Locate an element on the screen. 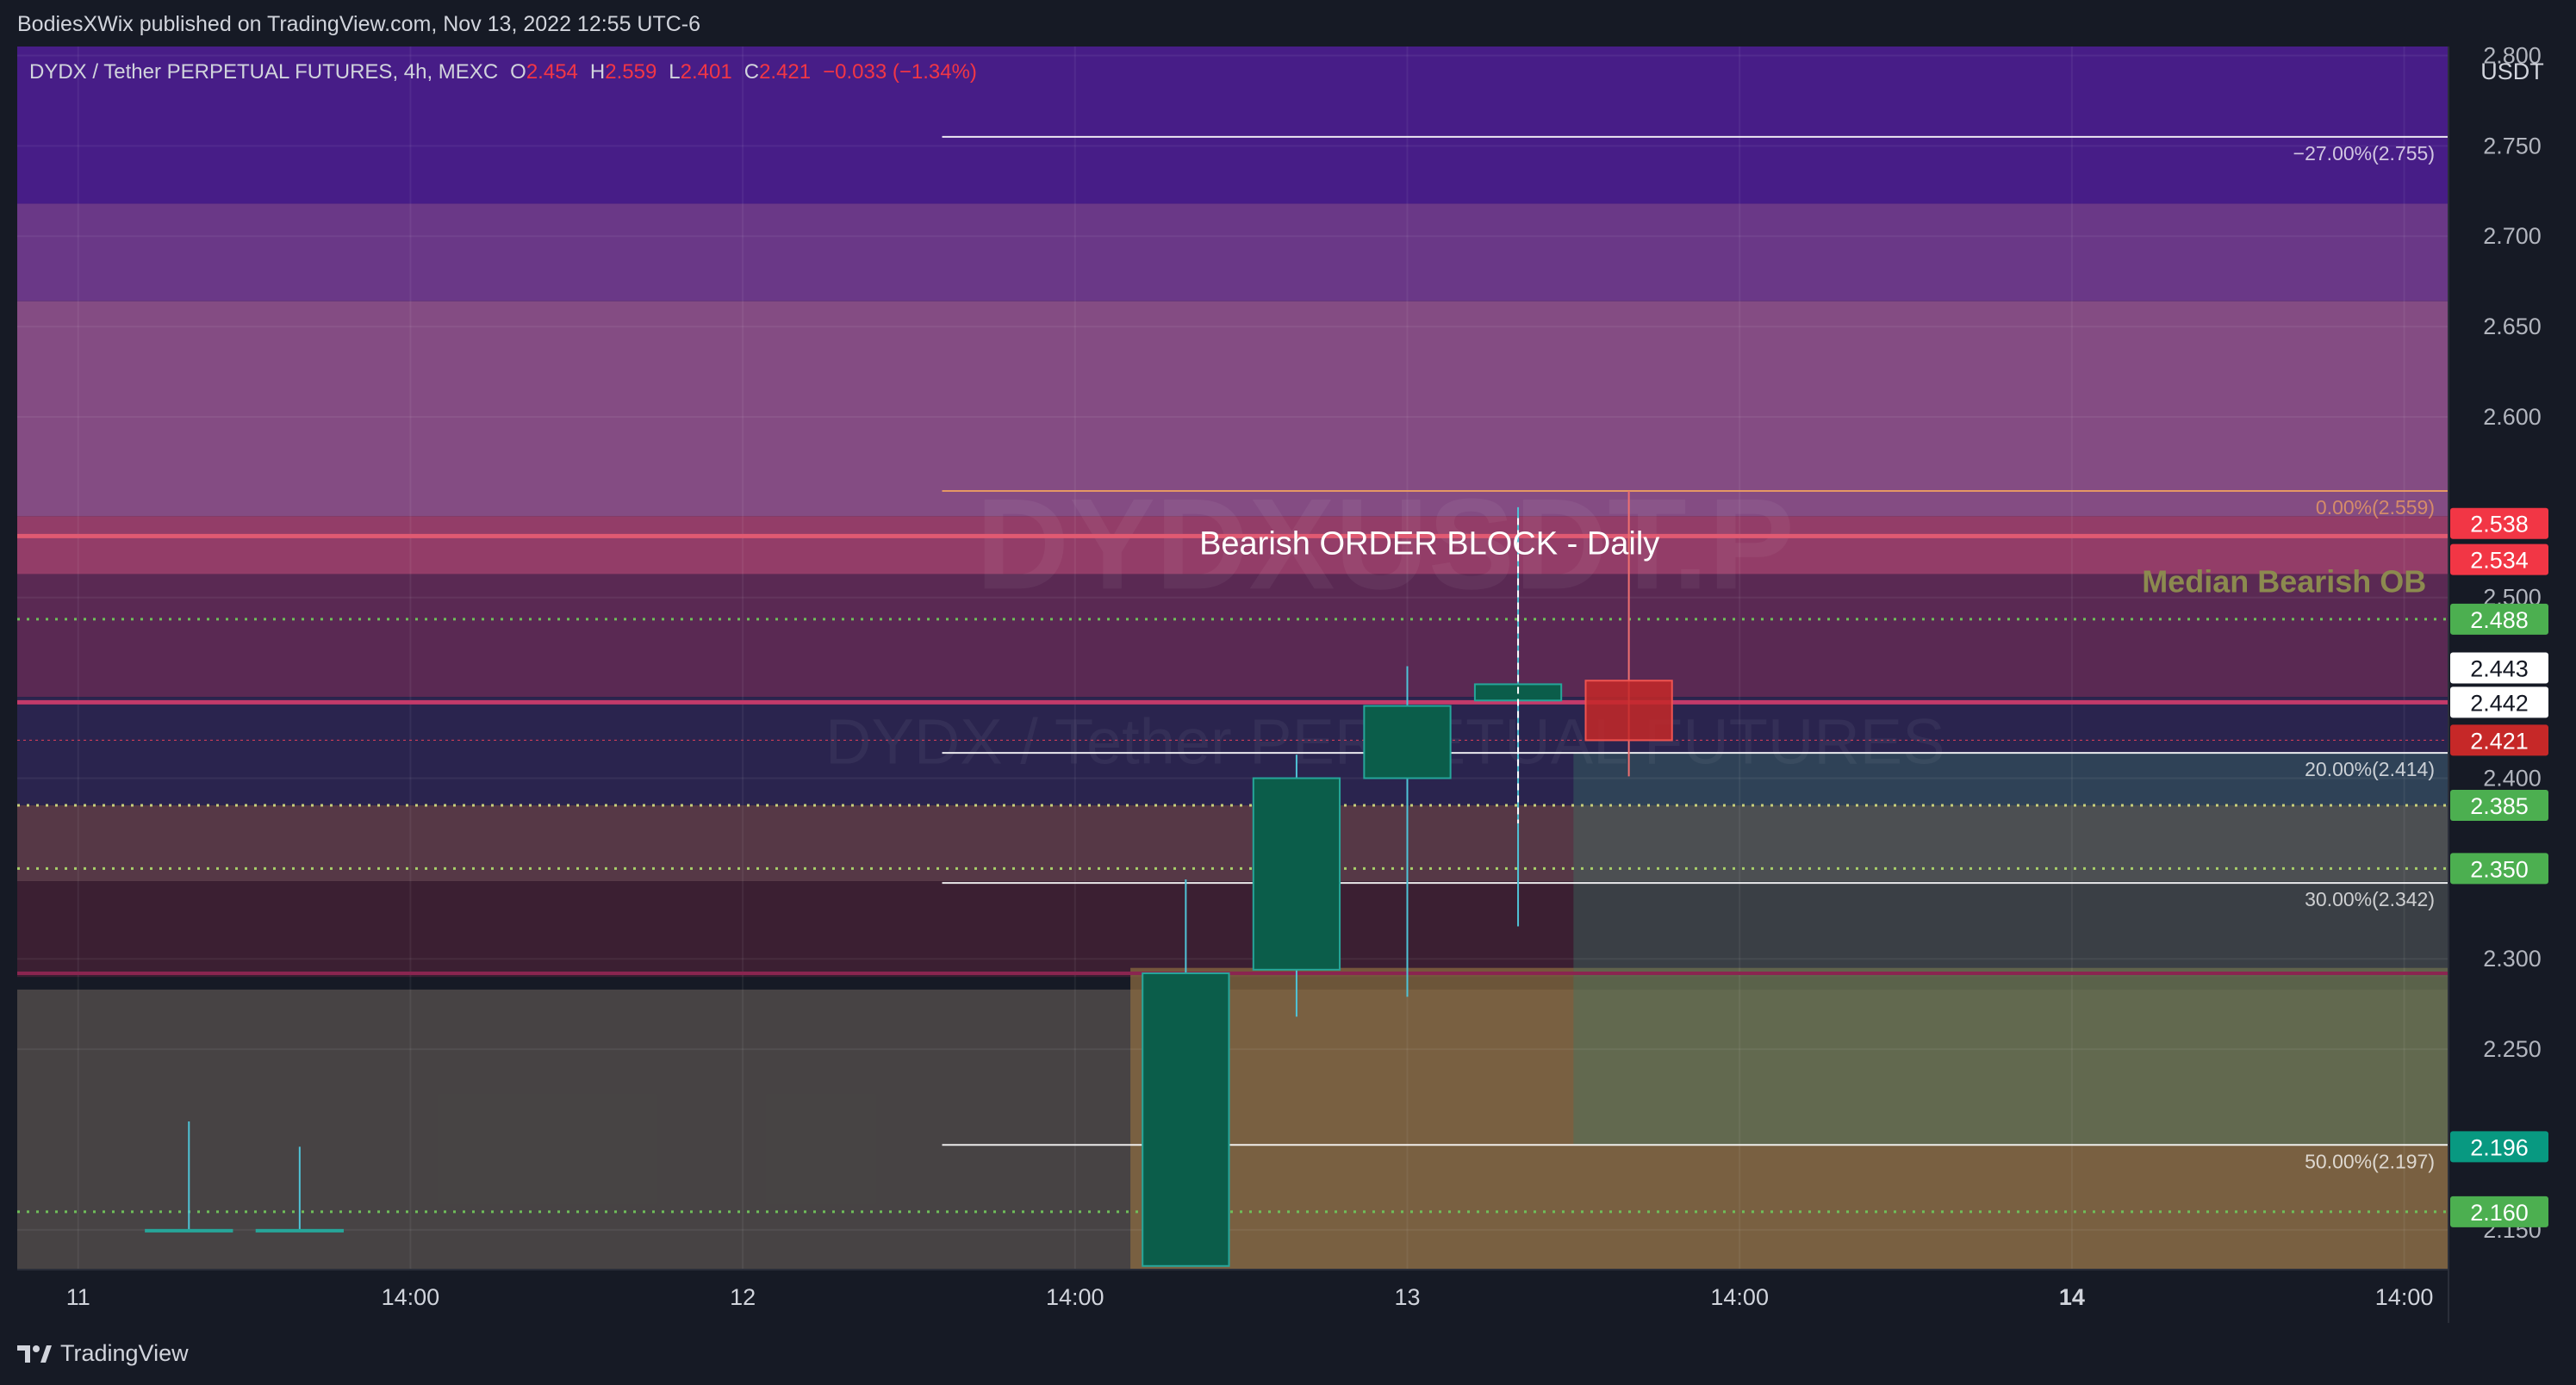 This screenshot has height=1385, width=2576. close-value: 2.421 is located at coordinates (786, 72).